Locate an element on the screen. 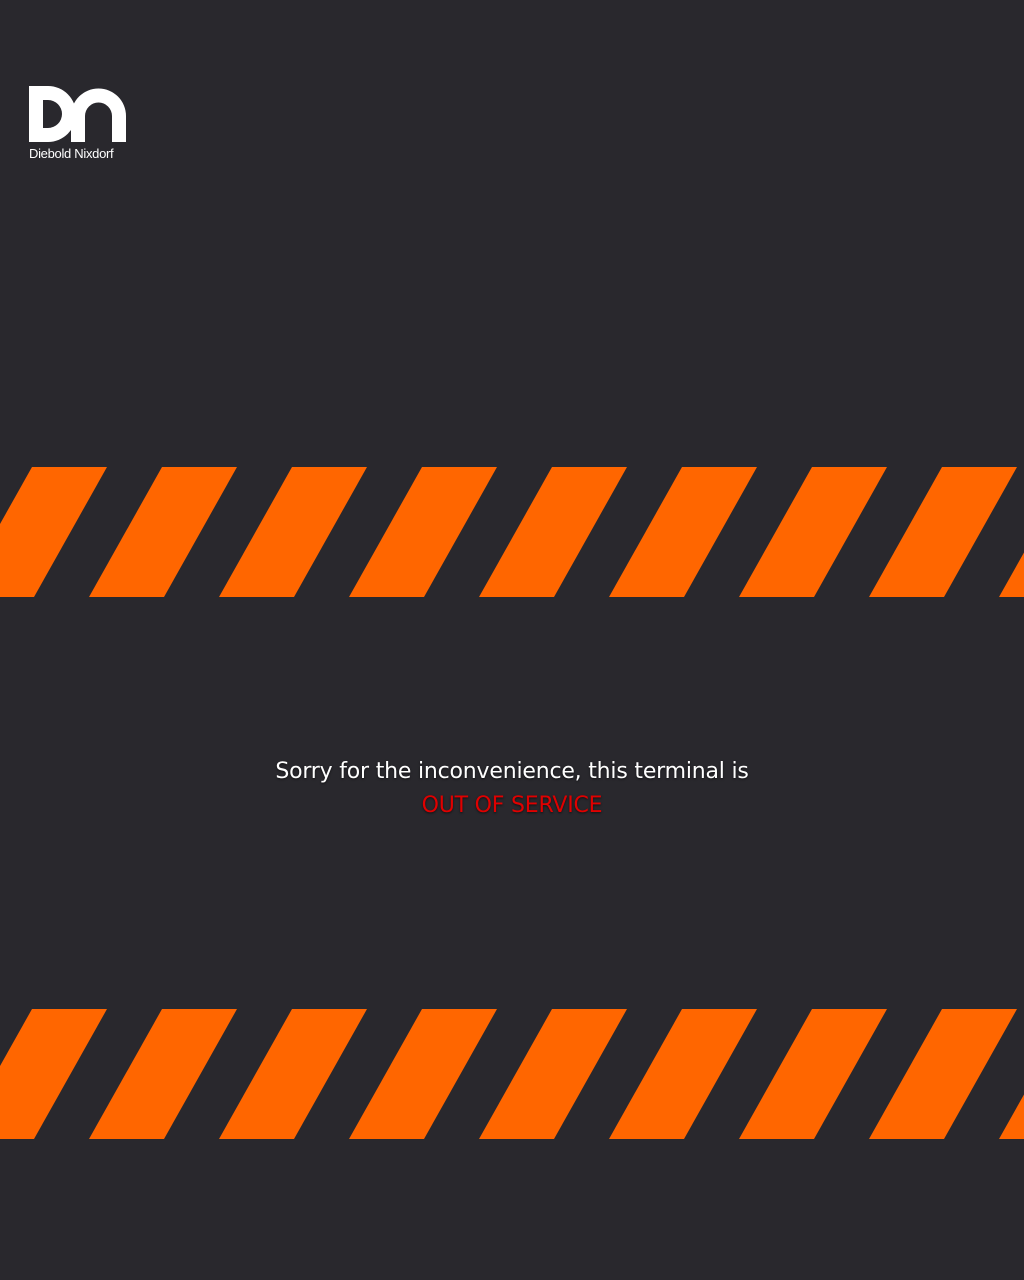 Image resolution: width=1024 pixels, height=1280 pixels. hazard-stripe-band-top is located at coordinates (512, 532).